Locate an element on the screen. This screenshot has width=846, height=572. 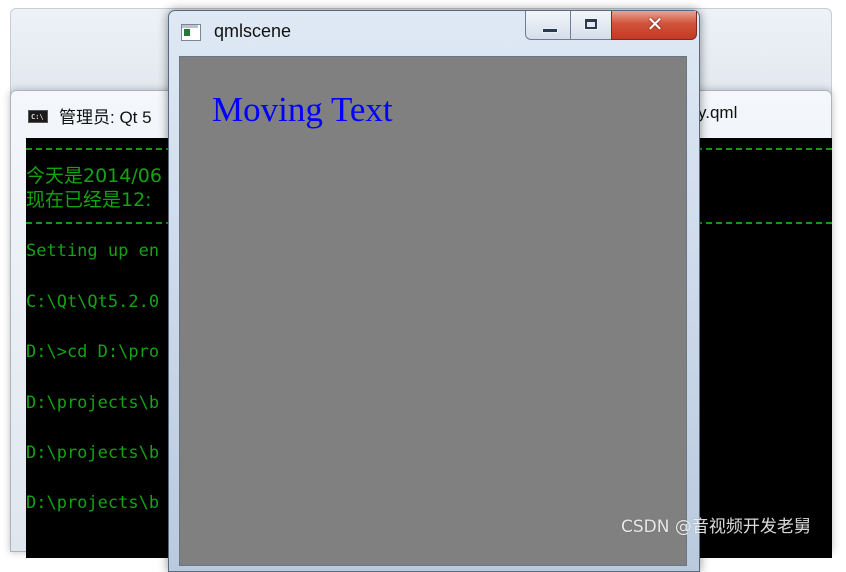
console-window-title-right: y.qml is located at coordinates (718, 112).